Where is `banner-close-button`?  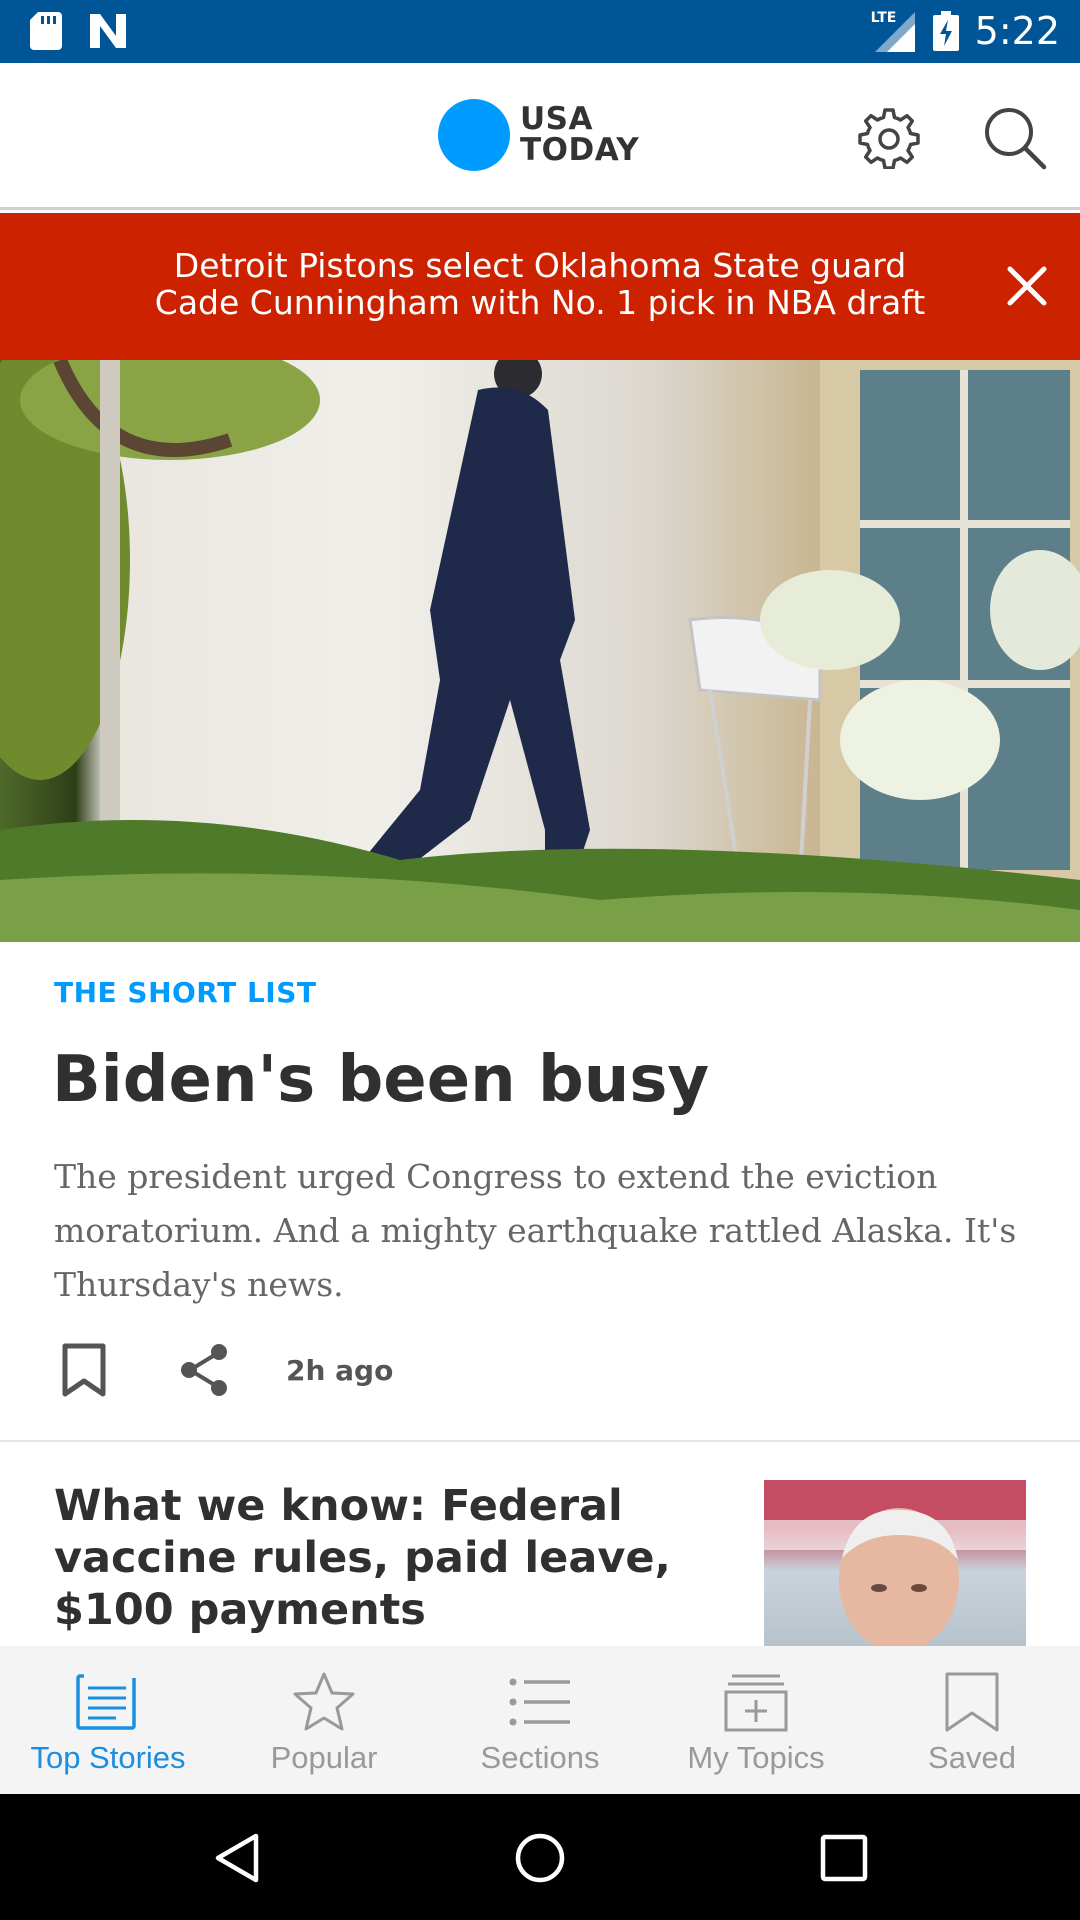 banner-close-button is located at coordinates (1027, 286).